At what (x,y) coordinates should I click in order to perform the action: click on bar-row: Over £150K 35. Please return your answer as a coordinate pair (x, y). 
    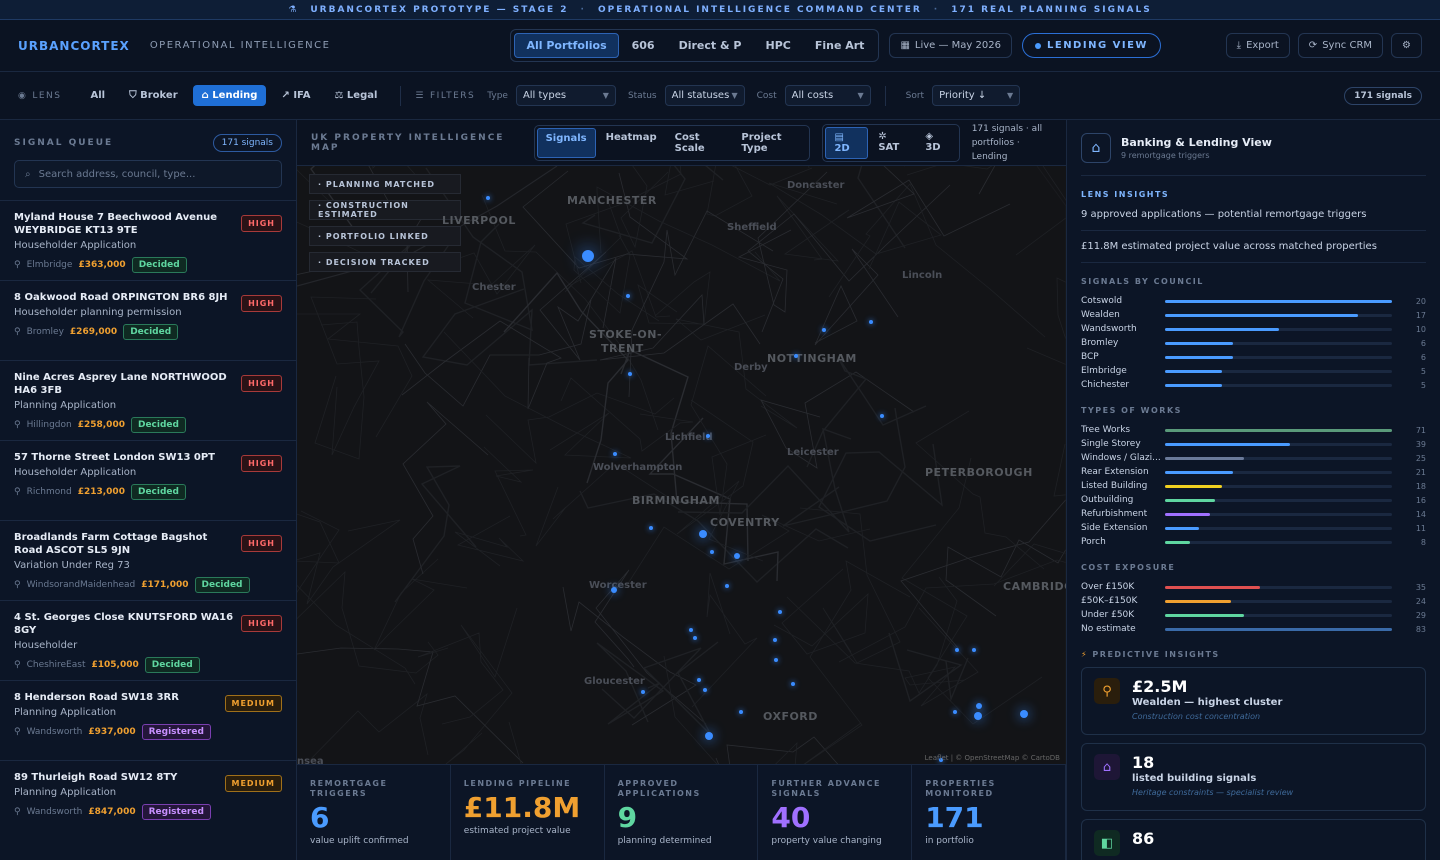
    Looking at the image, I should click on (1253, 587).